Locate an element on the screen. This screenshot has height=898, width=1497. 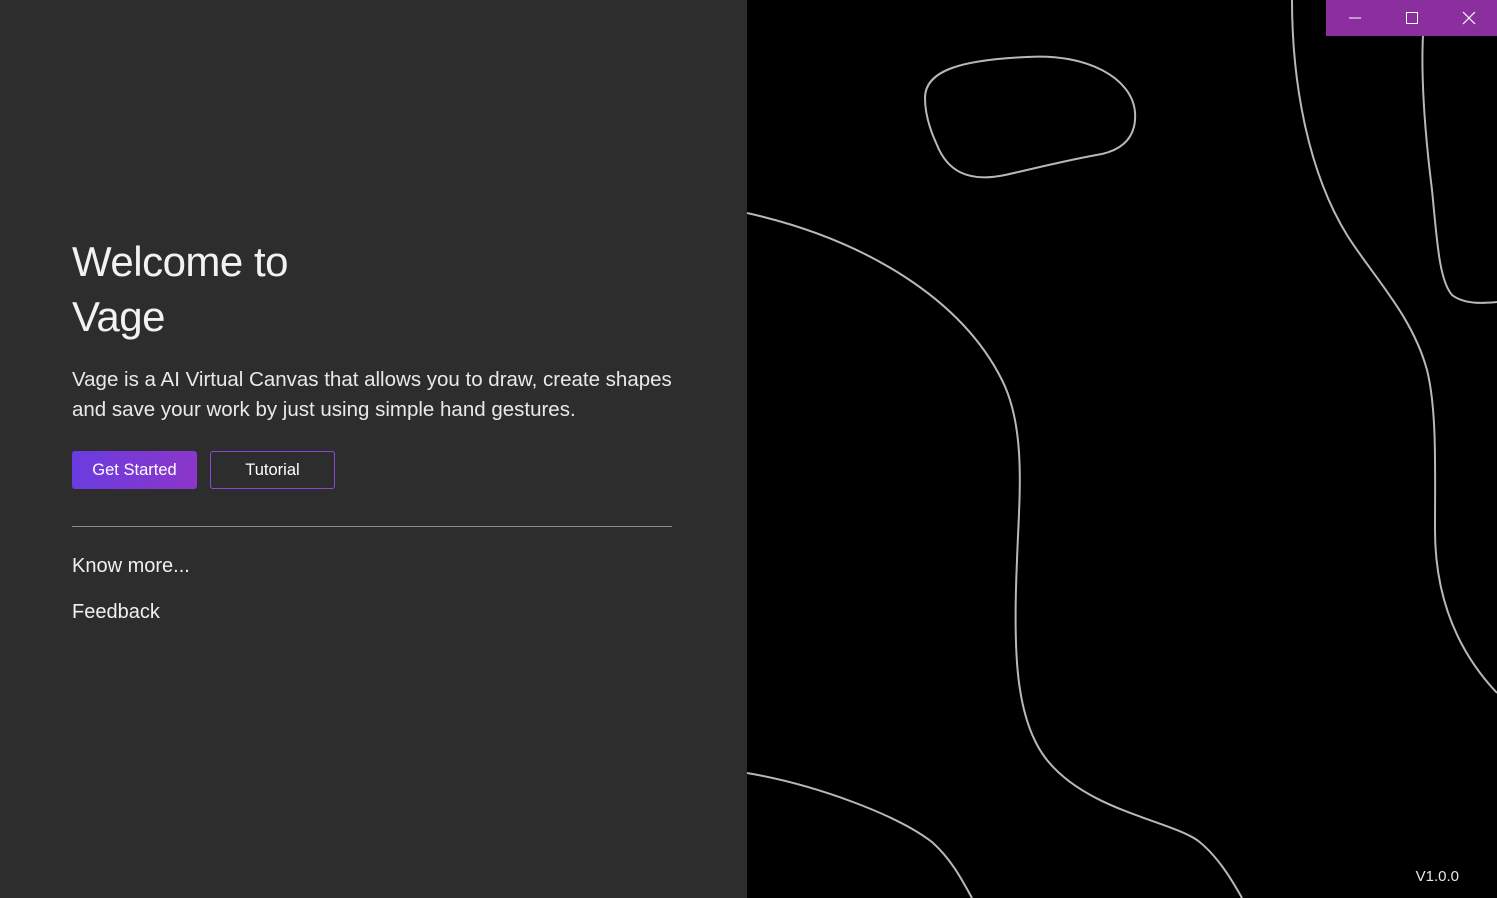
bottom-curve-outline is located at coordinates (860, 835).